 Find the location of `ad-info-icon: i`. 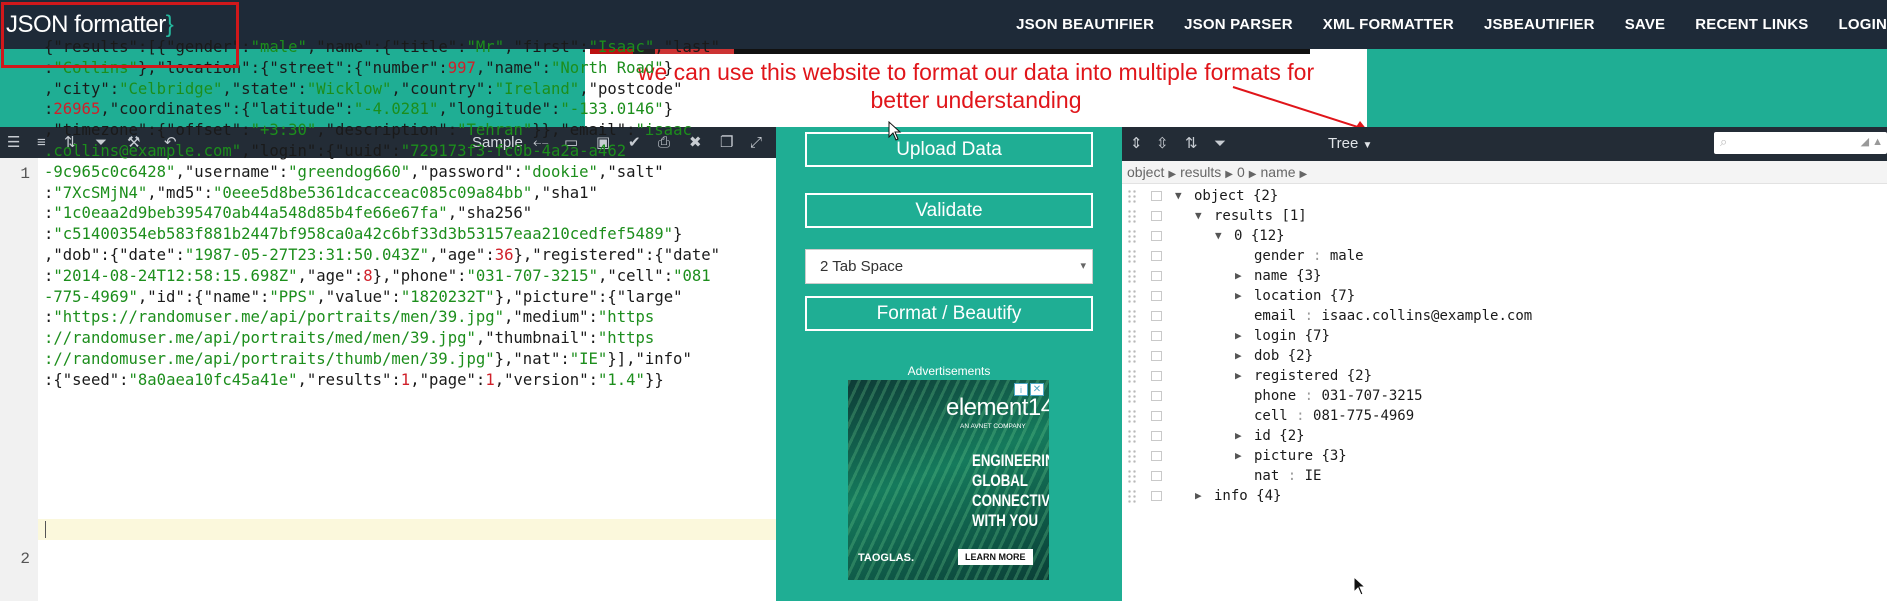

ad-info-icon: i is located at coordinates (1021, 389).